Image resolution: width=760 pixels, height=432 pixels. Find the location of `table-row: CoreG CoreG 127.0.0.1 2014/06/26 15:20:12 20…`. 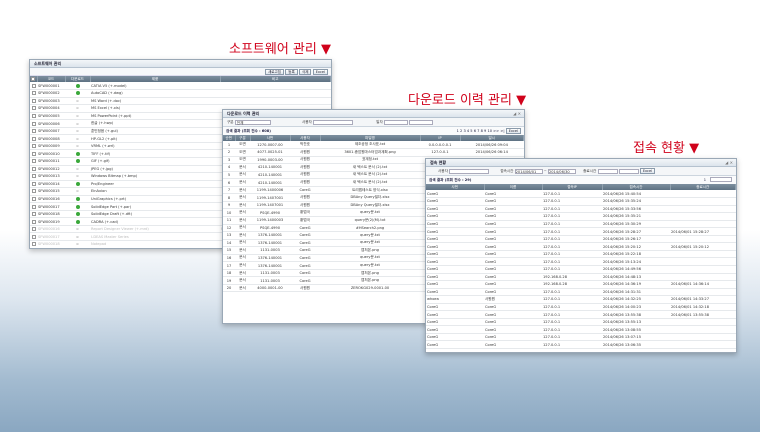

table-row: CoreG CoreG 127.0.0.1 2014/06/26 15:20:12 20… is located at coordinates (581, 246).